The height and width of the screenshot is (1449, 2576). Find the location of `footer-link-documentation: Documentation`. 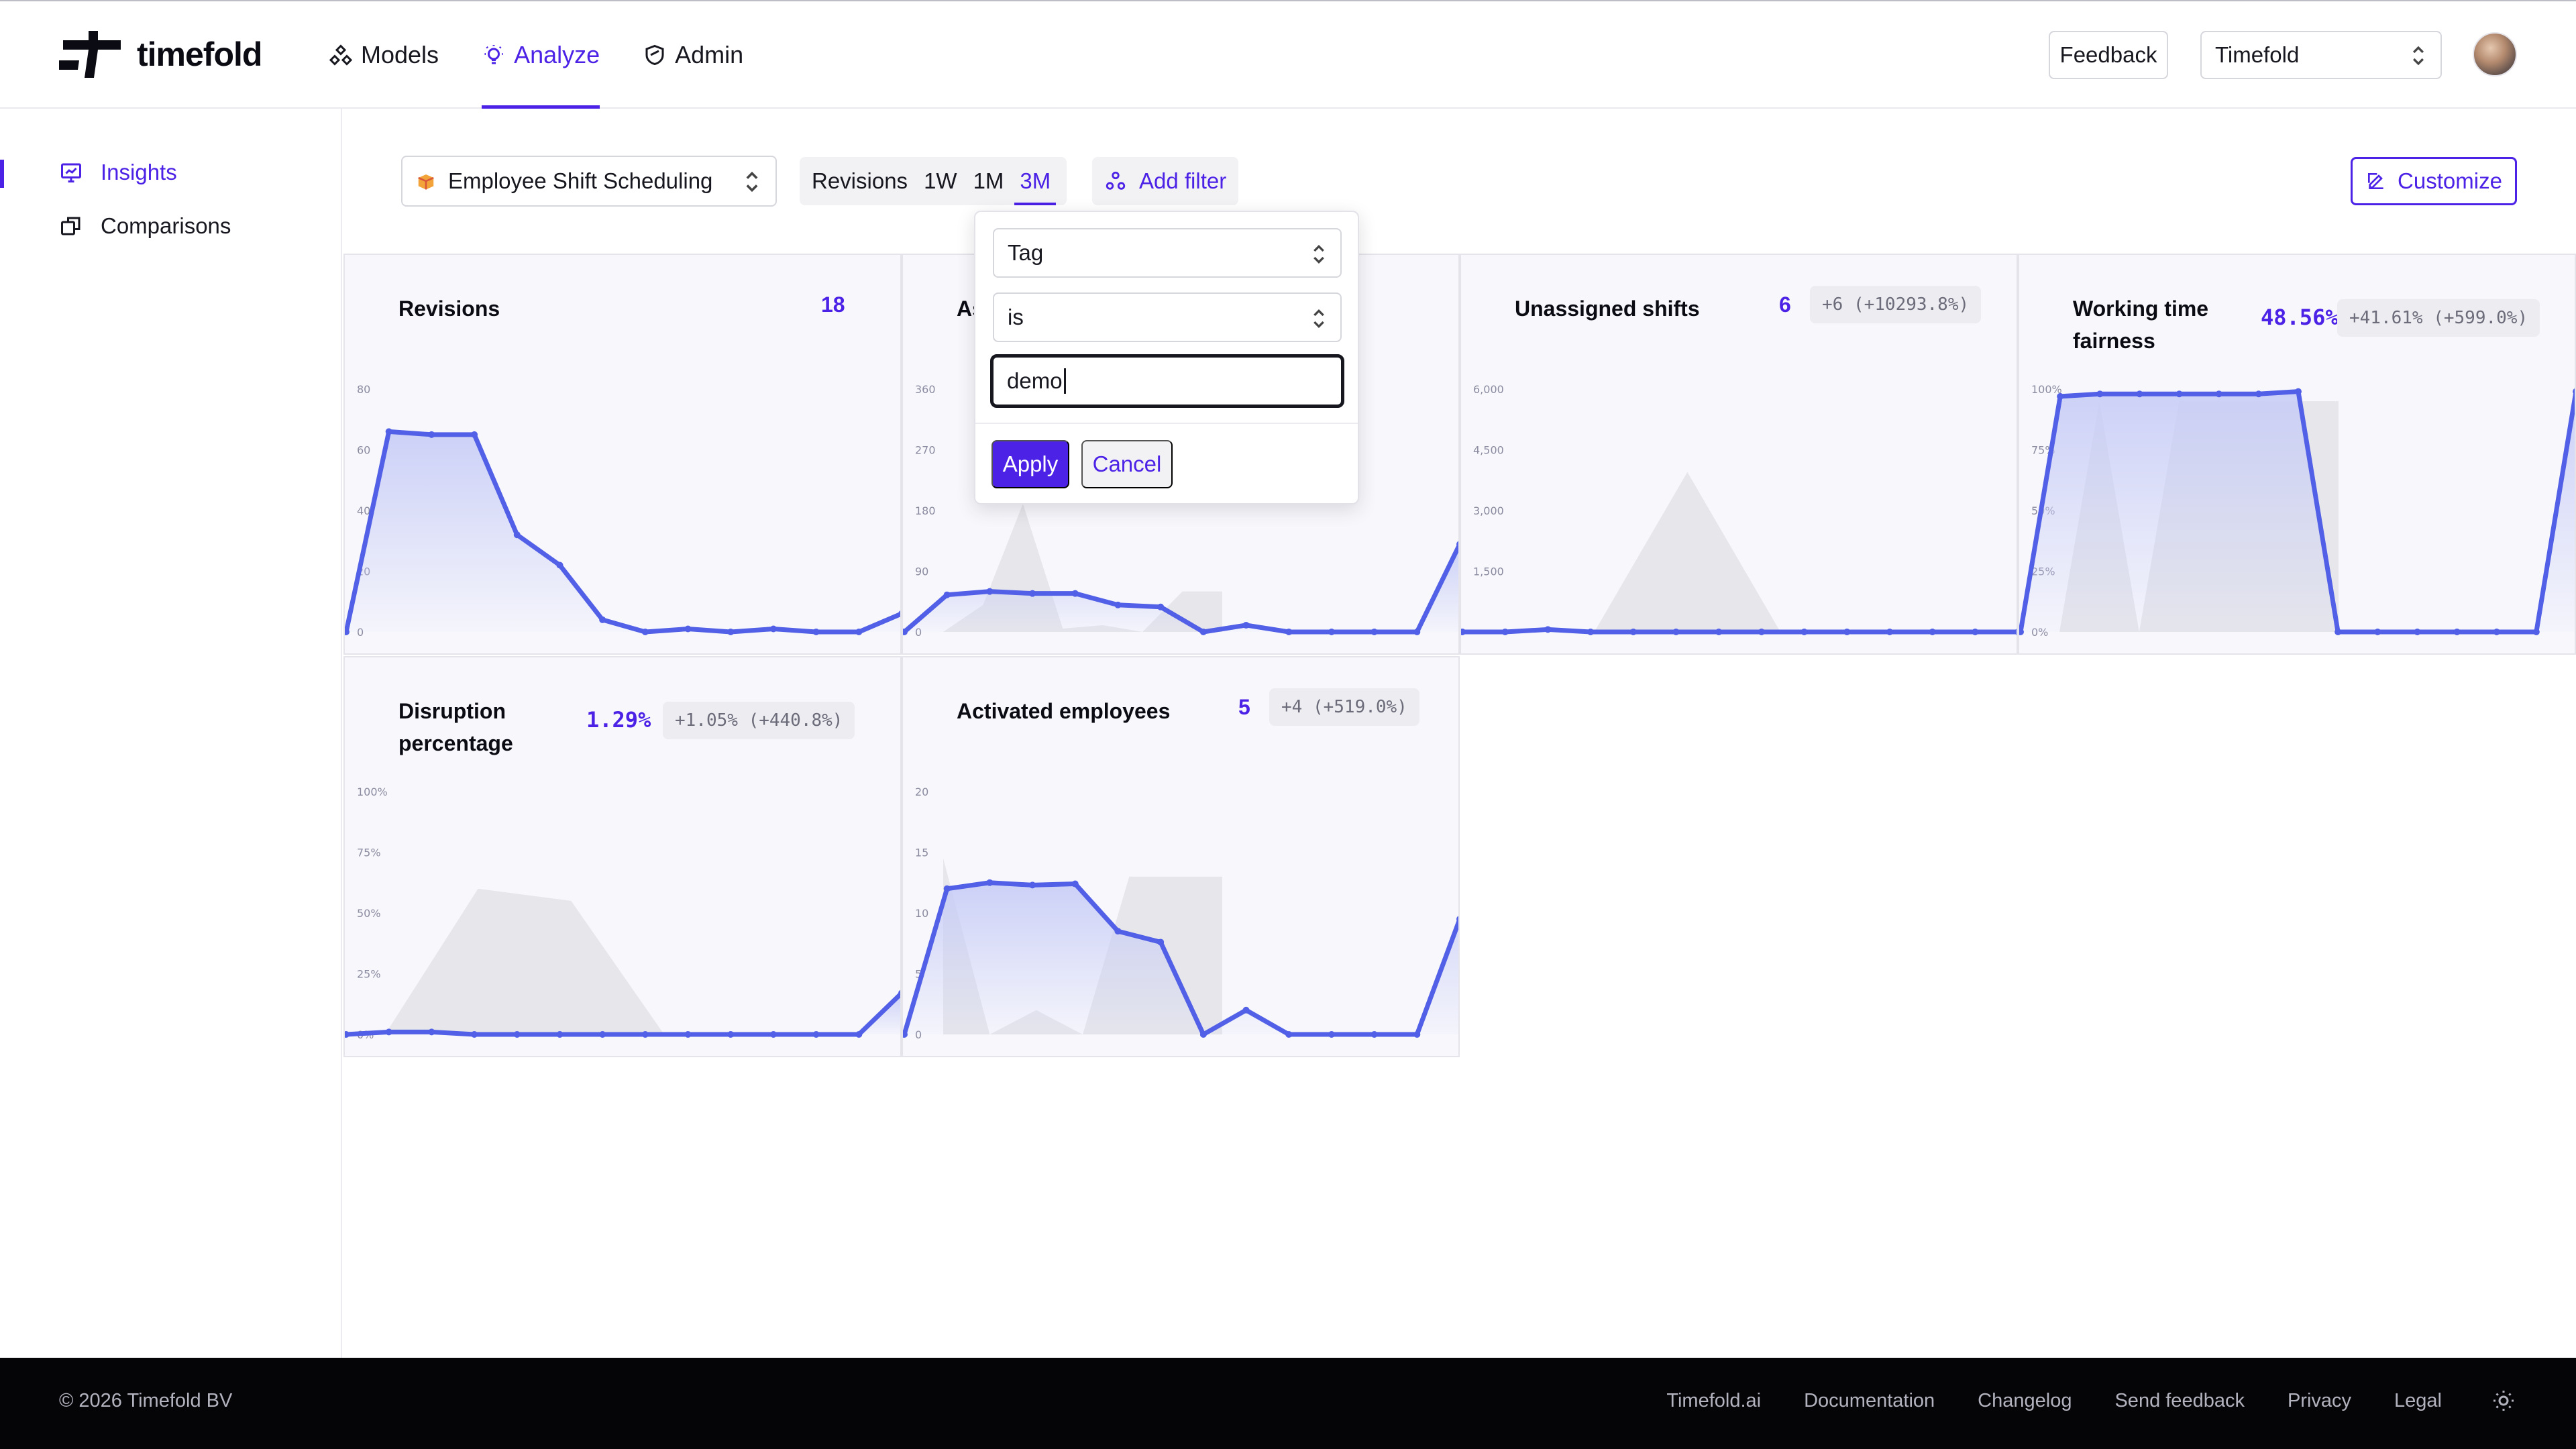

footer-link-documentation: Documentation is located at coordinates (1869, 1401).